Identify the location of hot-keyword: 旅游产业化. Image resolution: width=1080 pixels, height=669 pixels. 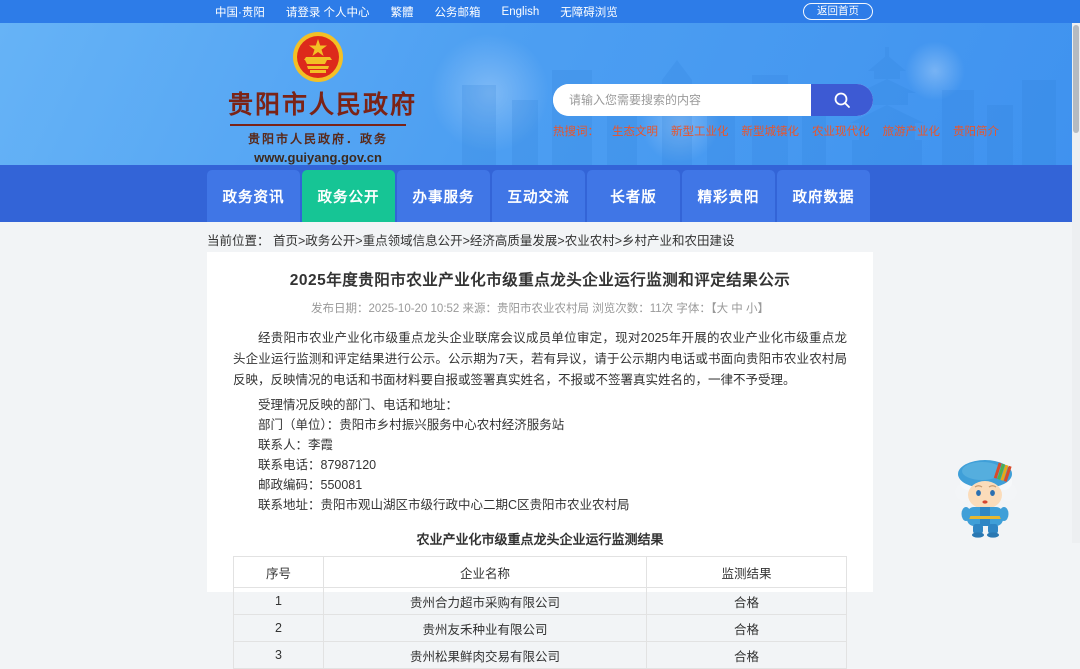
(912, 131).